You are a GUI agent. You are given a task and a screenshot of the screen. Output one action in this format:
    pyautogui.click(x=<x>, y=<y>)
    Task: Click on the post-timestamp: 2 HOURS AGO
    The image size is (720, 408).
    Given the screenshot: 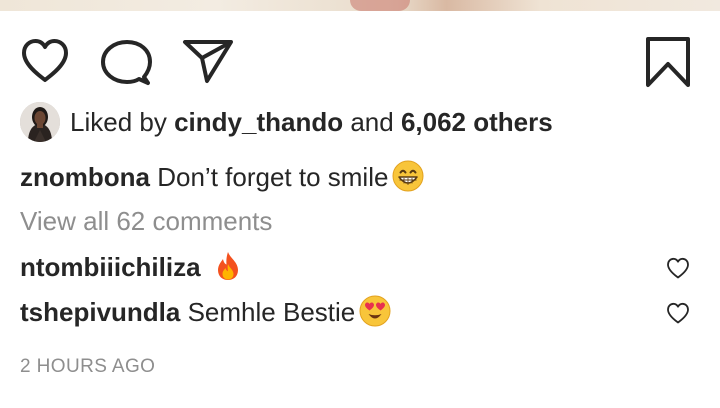 What is the action you would take?
    pyautogui.click(x=88, y=366)
    